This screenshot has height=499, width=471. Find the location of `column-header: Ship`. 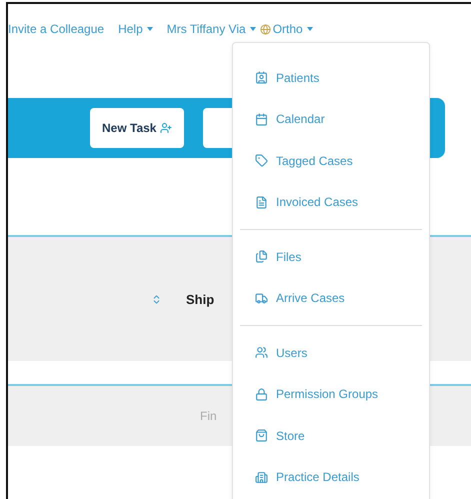

column-header: Ship is located at coordinates (200, 299).